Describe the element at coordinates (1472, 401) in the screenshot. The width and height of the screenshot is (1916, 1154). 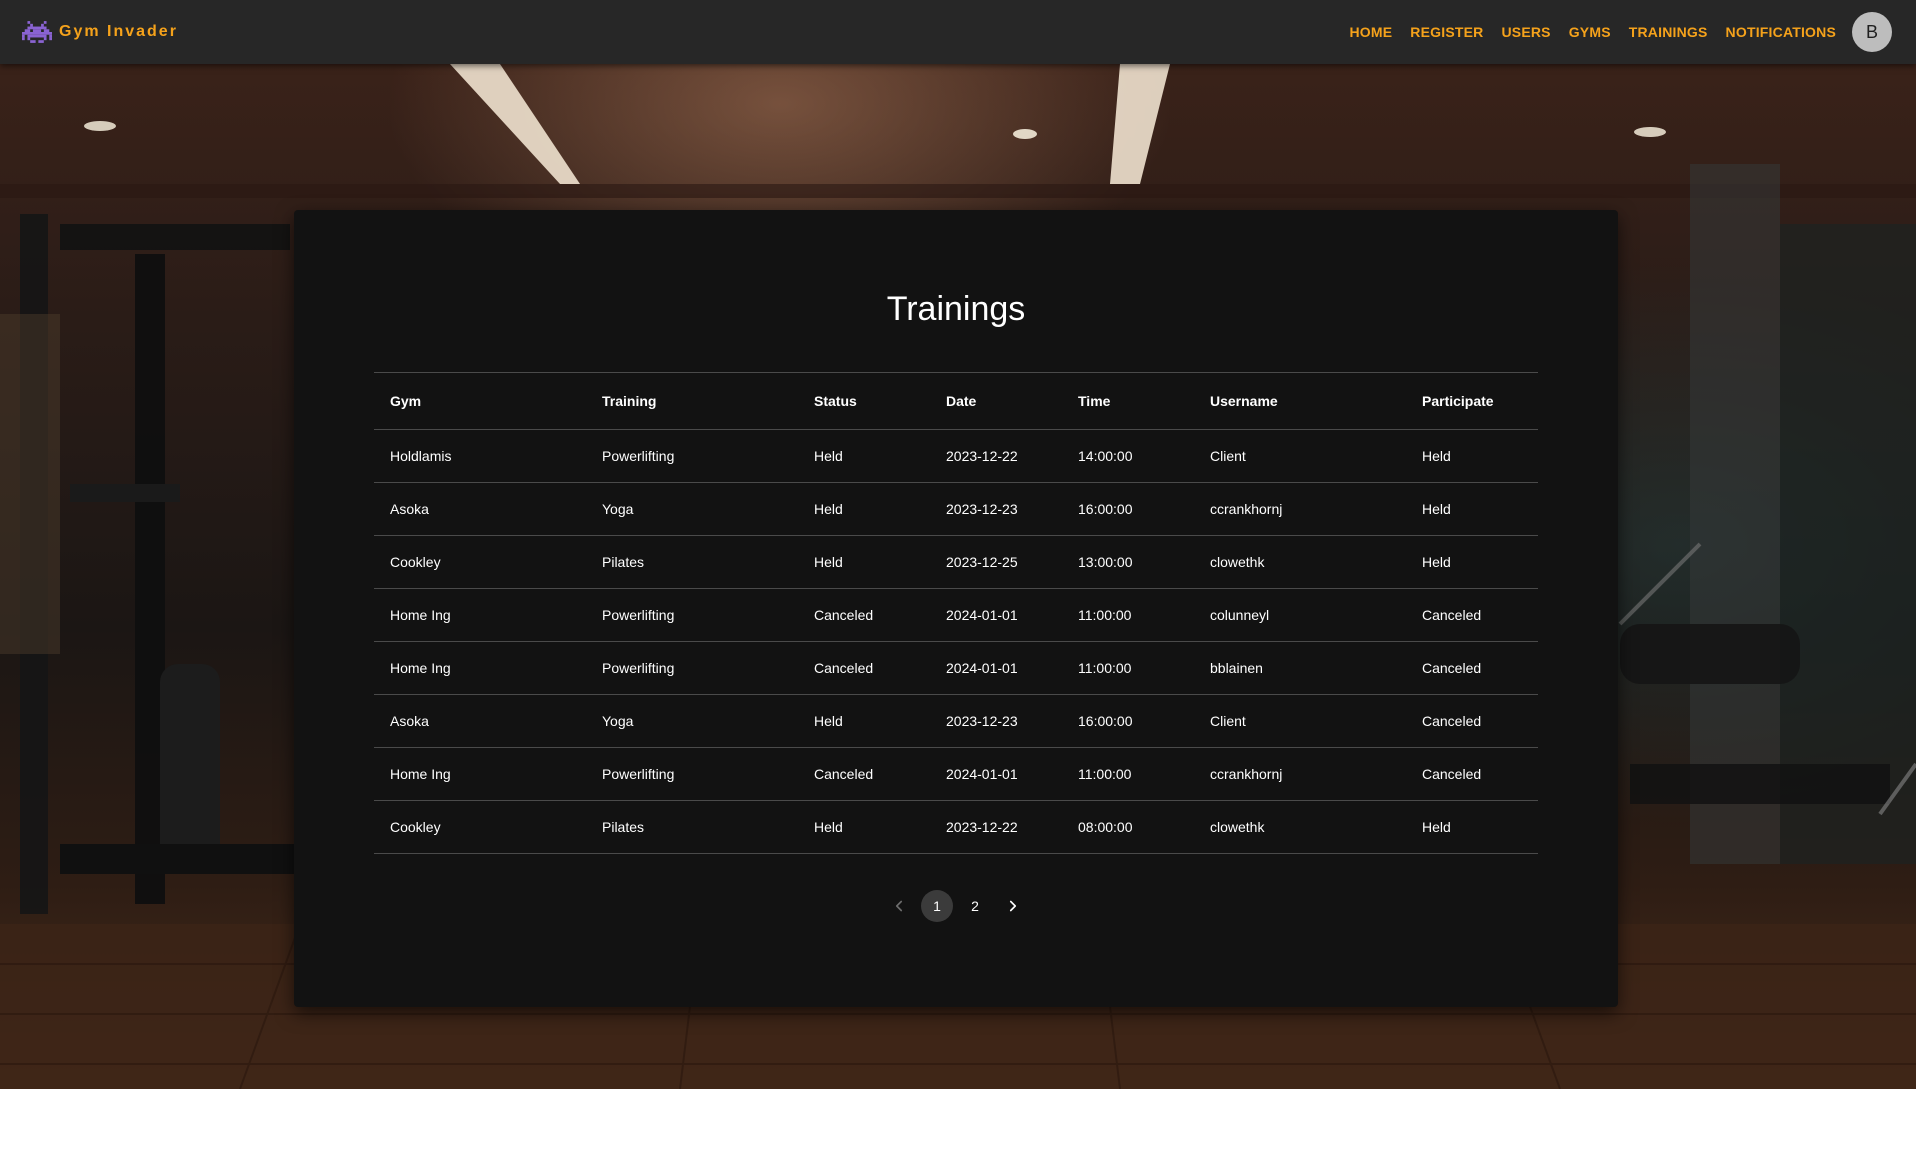
I see `column-header-participate: Participate` at that location.